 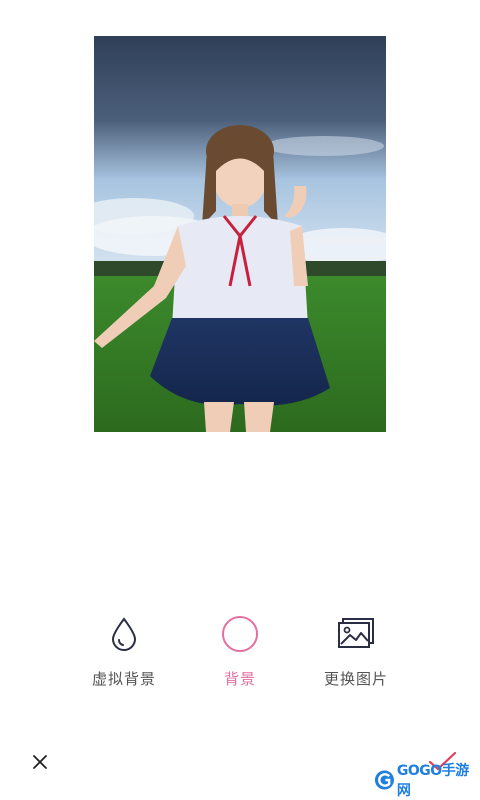 I want to click on background-toolbar: 虚拟背景 背景 更换图片, so click(x=240, y=657).